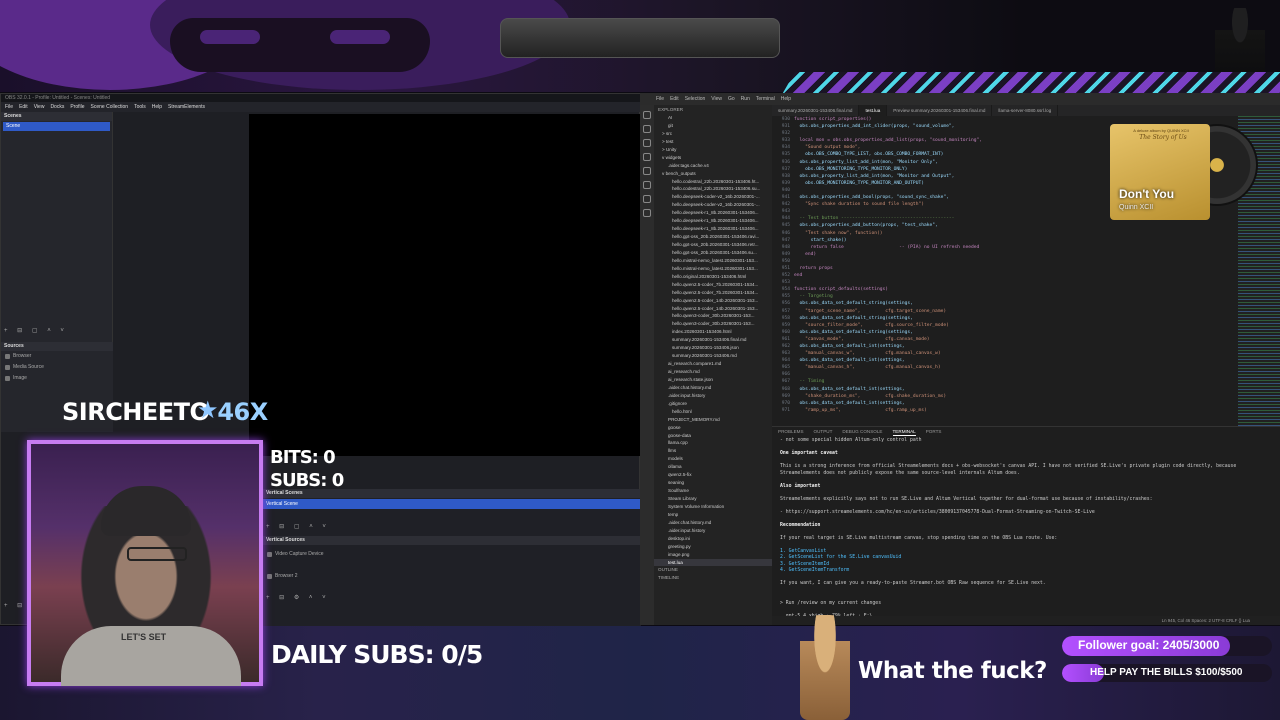 The image size is (1280, 720). Describe the element at coordinates (713, 507) in the screenshot. I see `explorer-item: System Volume Information` at that location.